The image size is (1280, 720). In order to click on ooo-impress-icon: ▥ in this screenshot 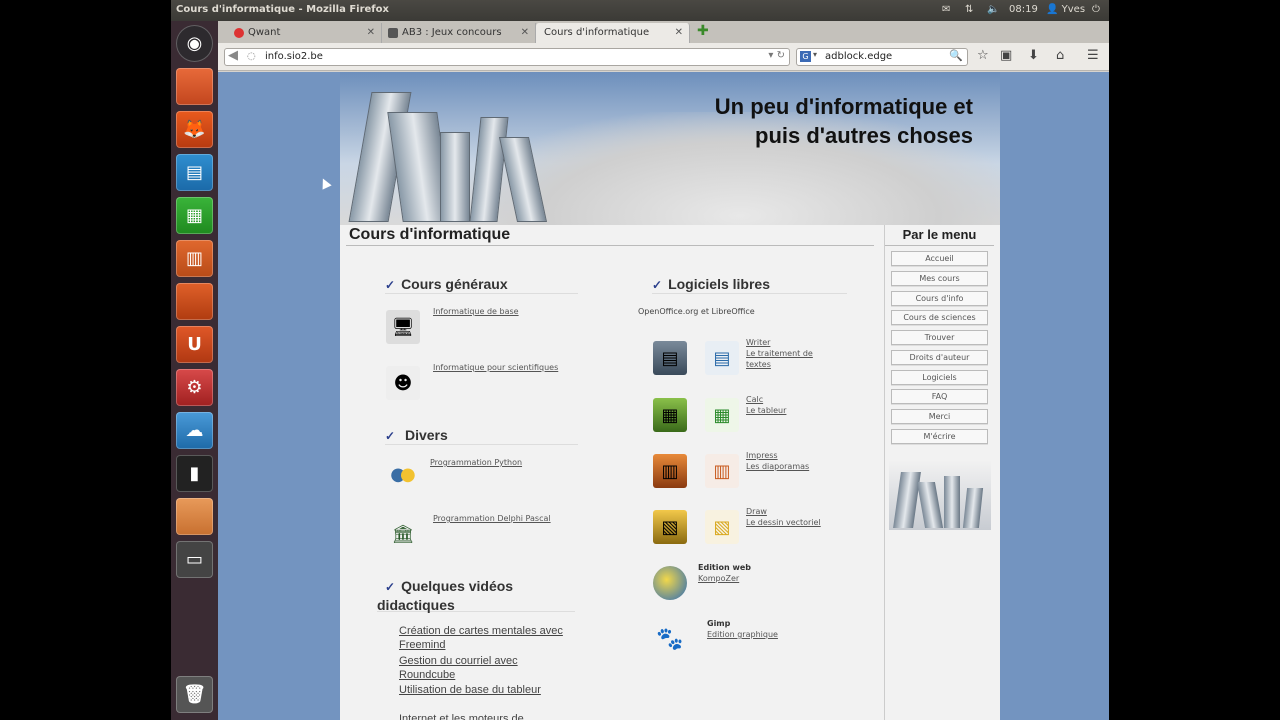, I will do `click(670, 471)`.